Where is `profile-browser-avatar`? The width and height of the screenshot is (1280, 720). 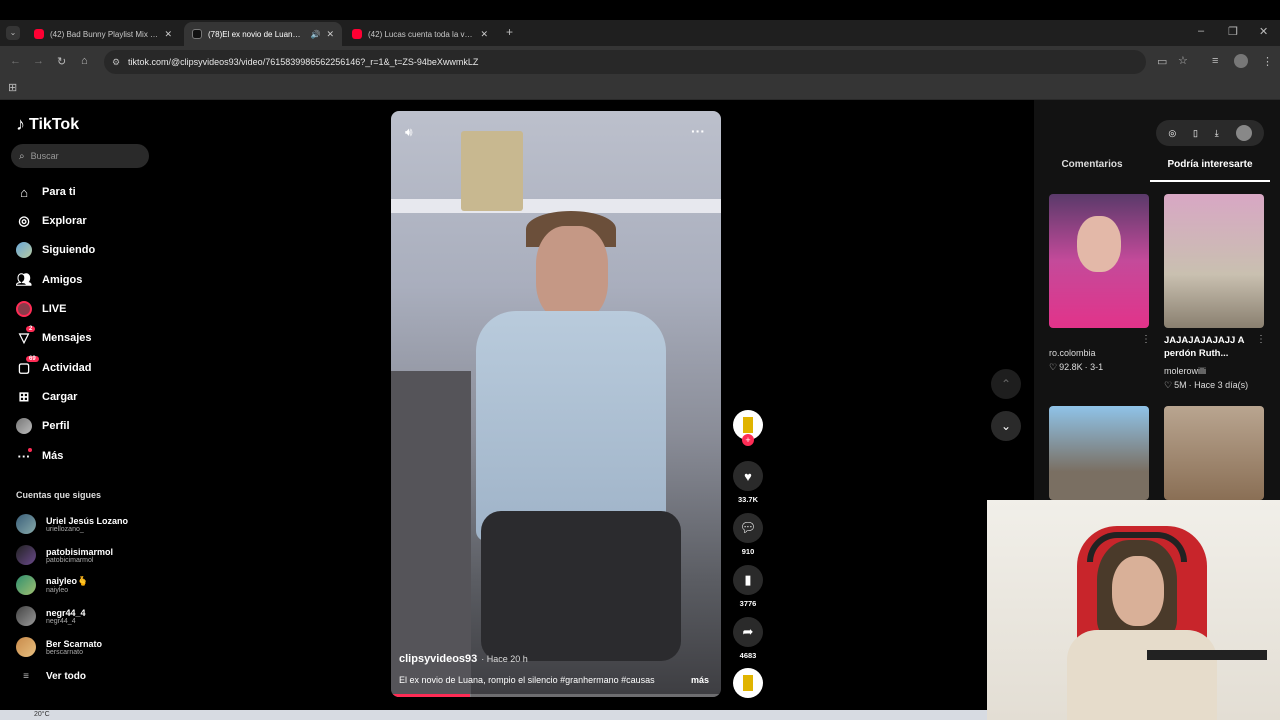 profile-browser-avatar is located at coordinates (1241, 61).